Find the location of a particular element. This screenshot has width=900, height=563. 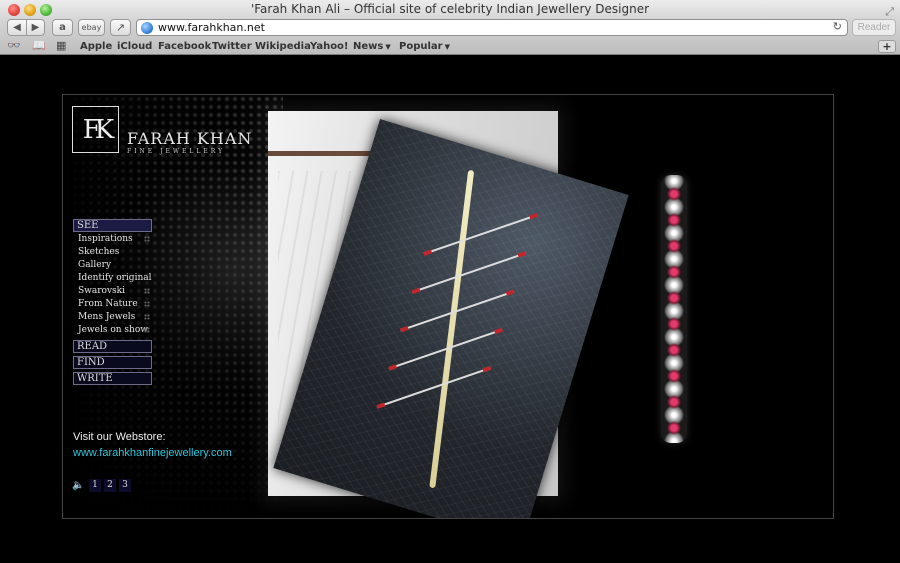

speaker-icon: 🔈 is located at coordinates (79, 485).